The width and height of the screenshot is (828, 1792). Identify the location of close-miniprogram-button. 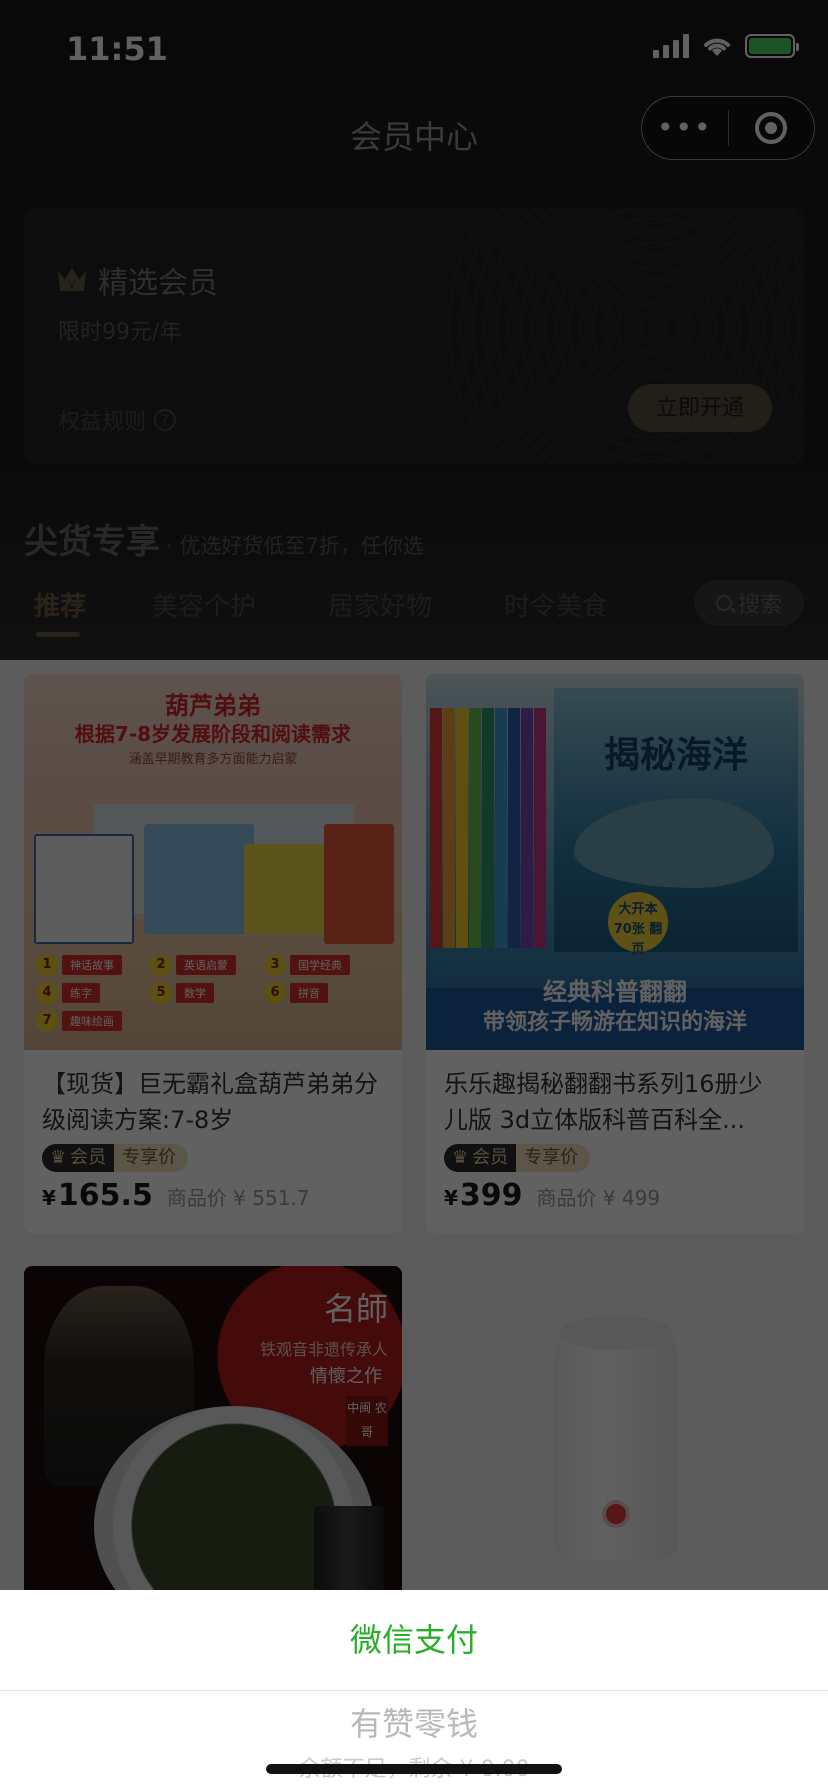
(772, 128).